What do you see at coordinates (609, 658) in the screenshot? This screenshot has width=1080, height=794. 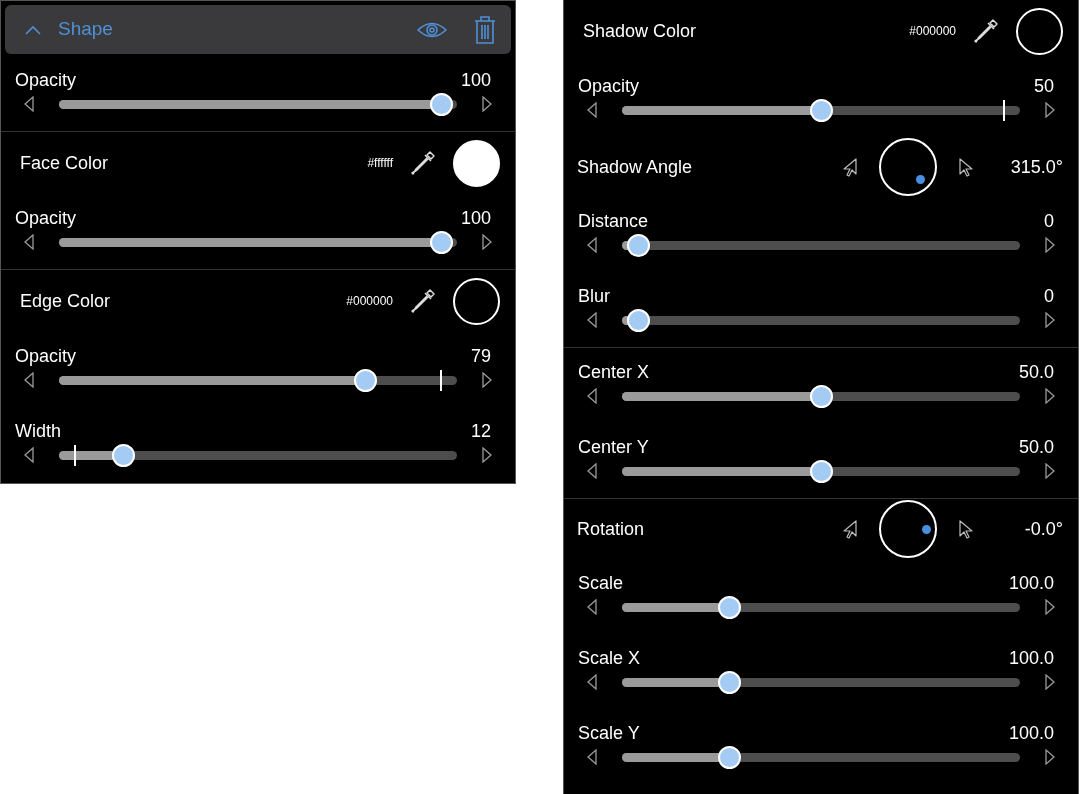 I see `slider-label: Scale X` at bounding box center [609, 658].